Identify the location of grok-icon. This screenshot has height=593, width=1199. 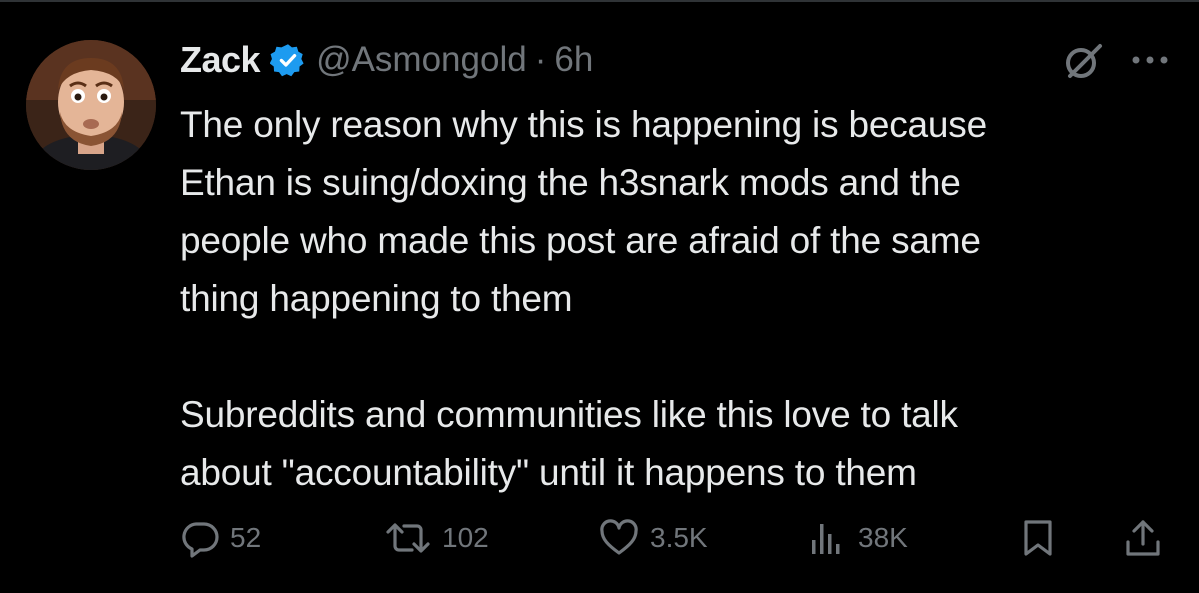
(1083, 61).